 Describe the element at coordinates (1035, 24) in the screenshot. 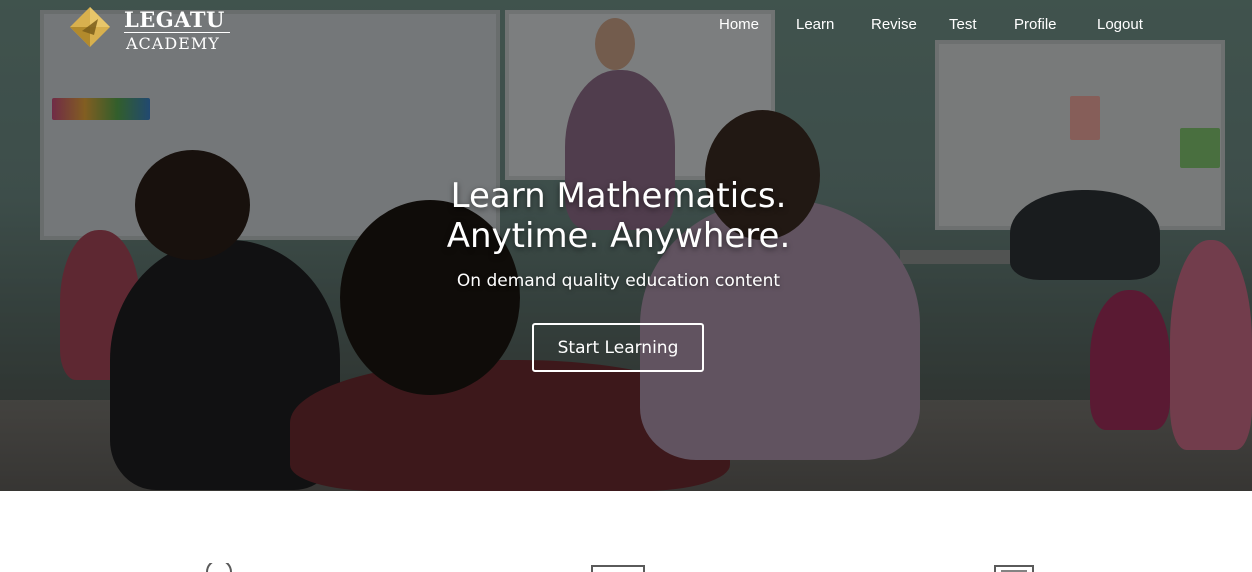

I see `nav-profile-link: Profile` at that location.